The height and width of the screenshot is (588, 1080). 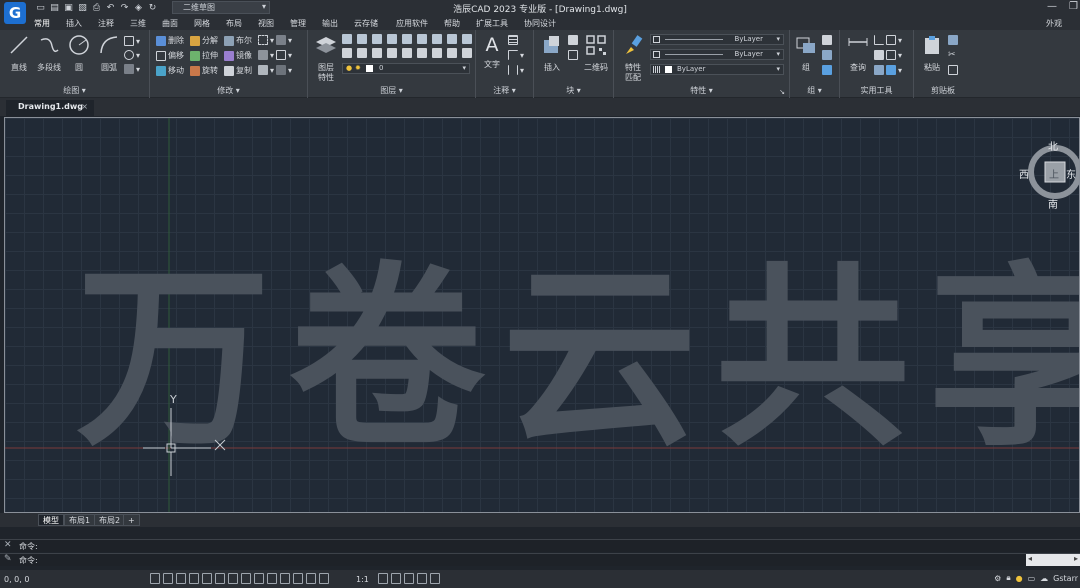 I want to click on menu-tab-cloud: 云存储, so click(x=366, y=23).